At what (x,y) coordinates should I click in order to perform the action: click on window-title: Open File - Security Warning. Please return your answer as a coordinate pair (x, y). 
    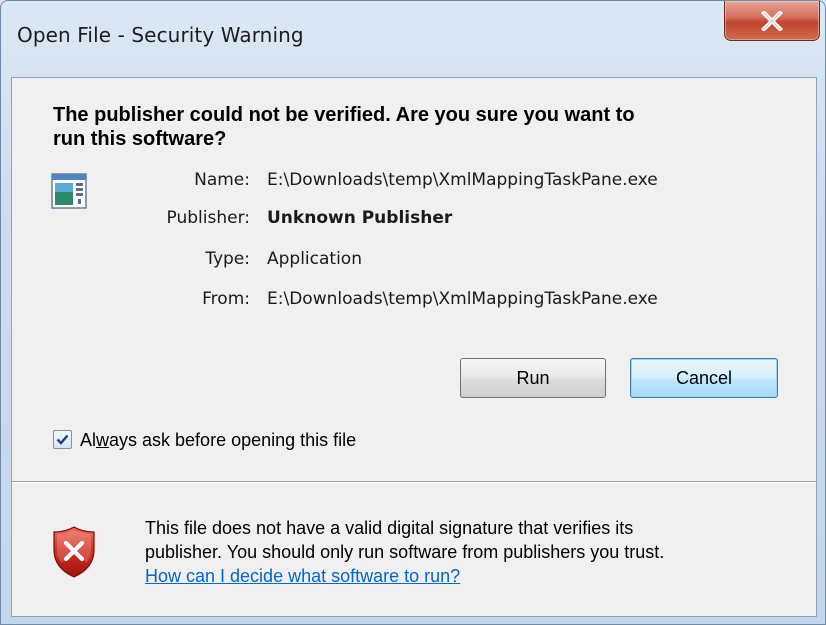
    Looking at the image, I should click on (160, 35).